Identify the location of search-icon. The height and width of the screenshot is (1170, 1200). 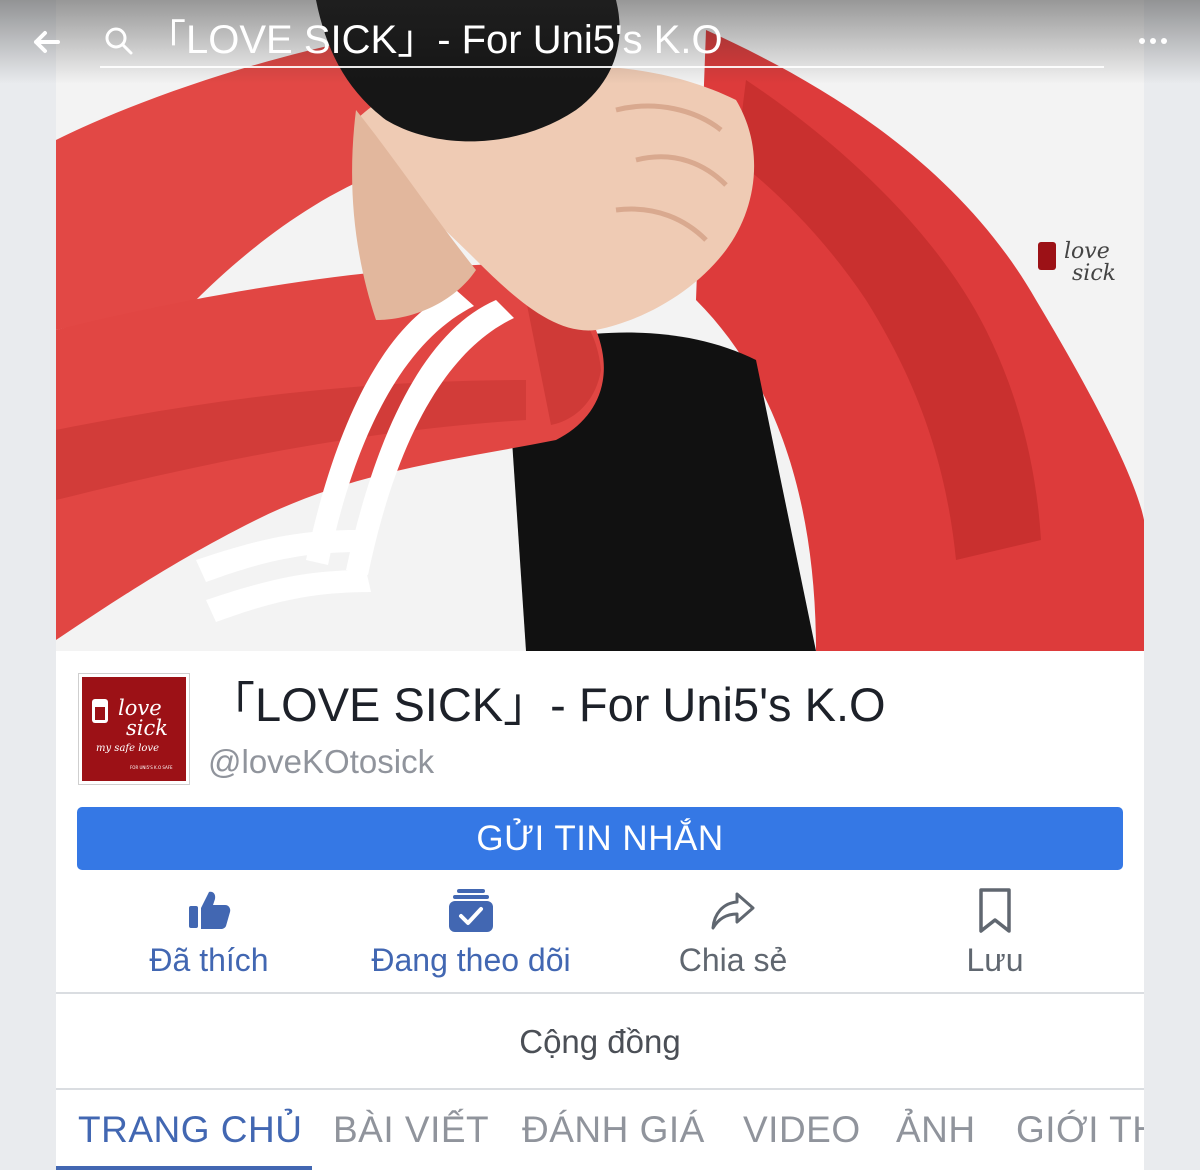
(119, 41).